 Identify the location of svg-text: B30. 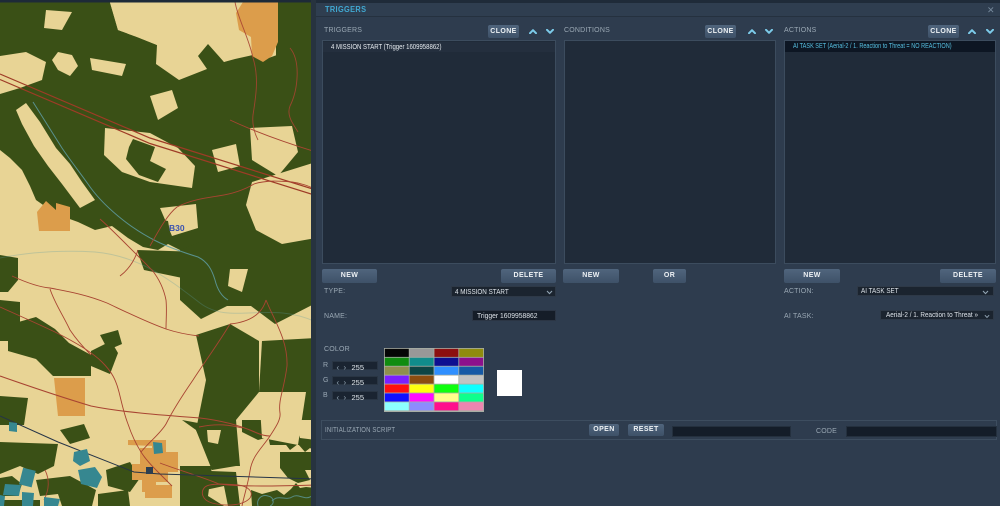
(177, 228).